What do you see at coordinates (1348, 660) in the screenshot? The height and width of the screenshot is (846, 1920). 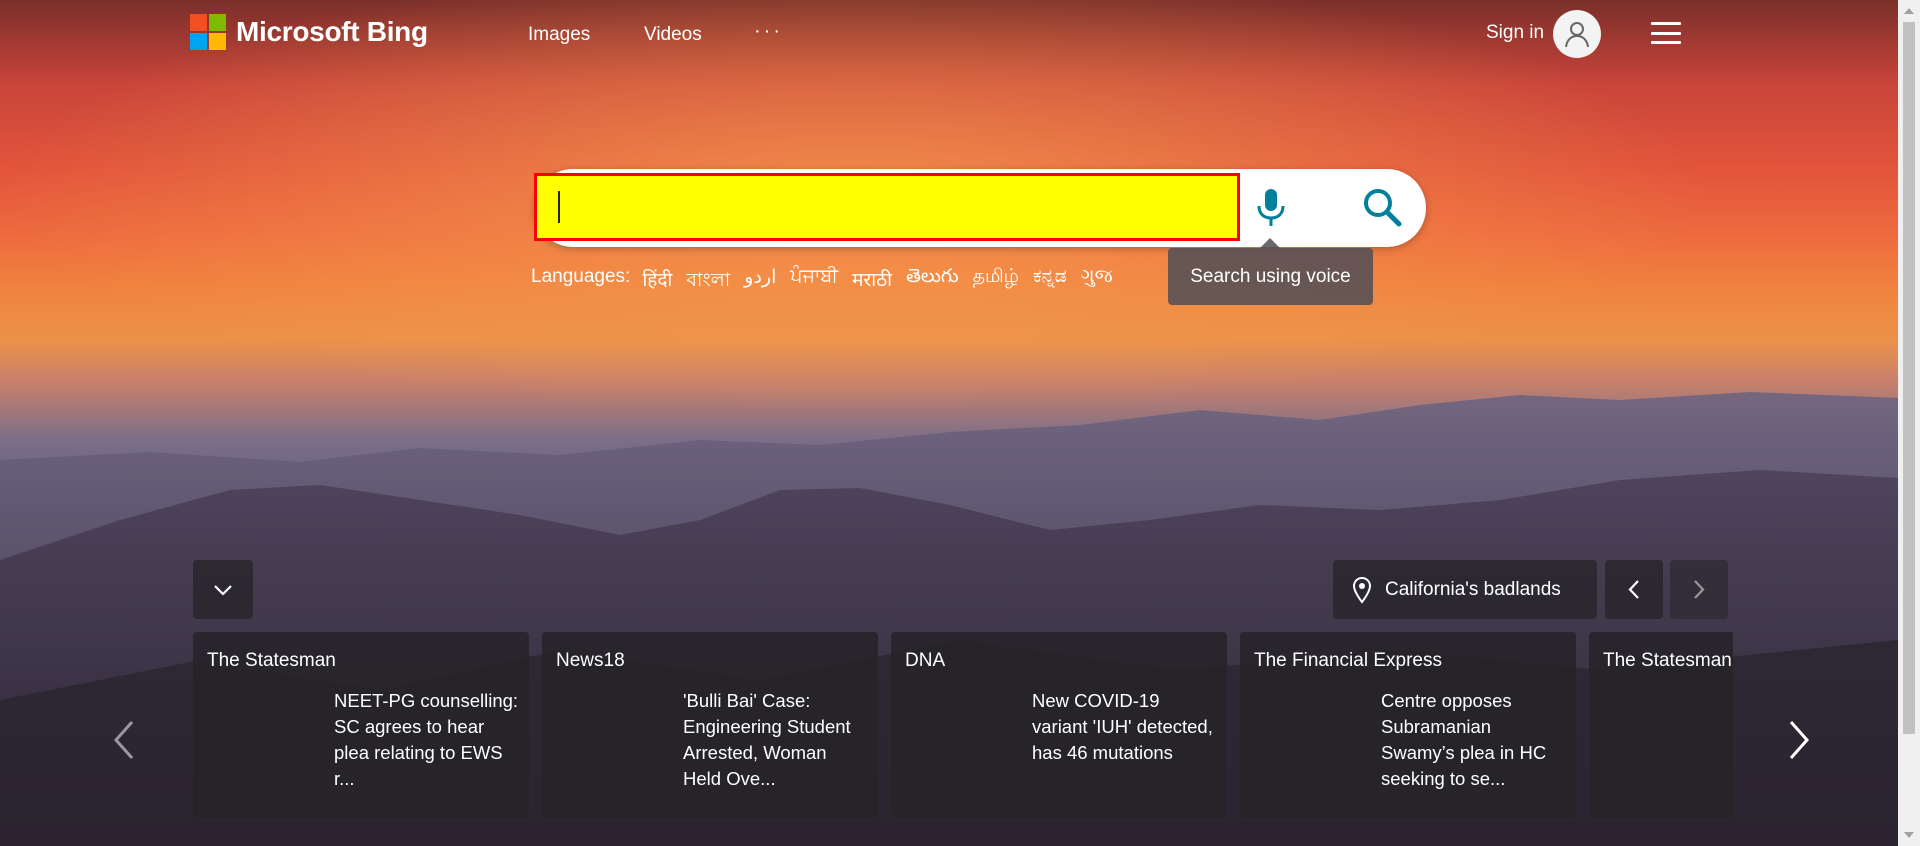 I see `news-source: The Financial Express` at bounding box center [1348, 660].